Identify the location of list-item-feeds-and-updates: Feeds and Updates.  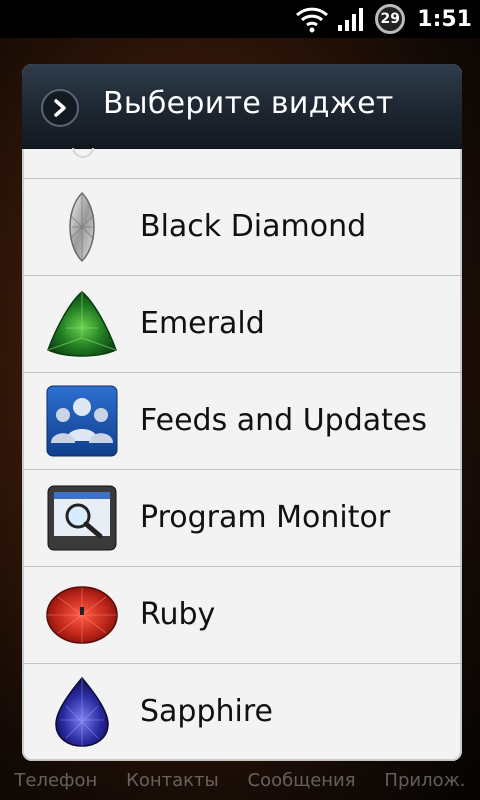
(242, 421).